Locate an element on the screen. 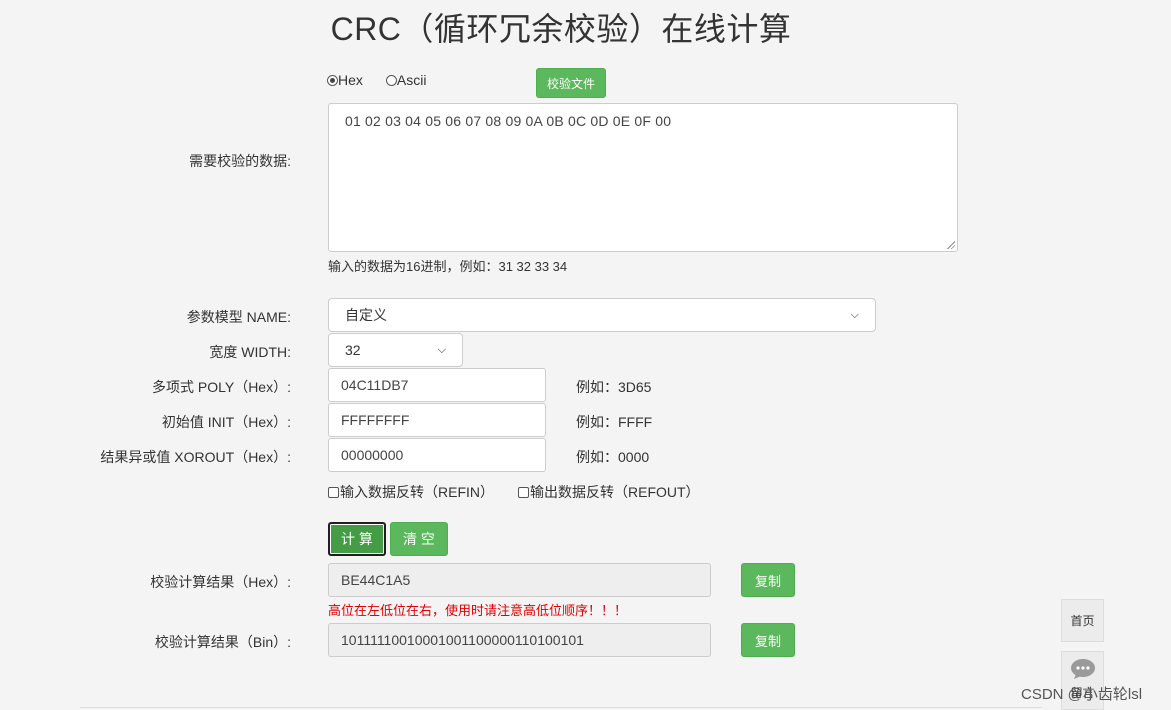 Image resolution: width=1171 pixels, height=710 pixels. width-select: 32 ⌵ is located at coordinates (395, 350).